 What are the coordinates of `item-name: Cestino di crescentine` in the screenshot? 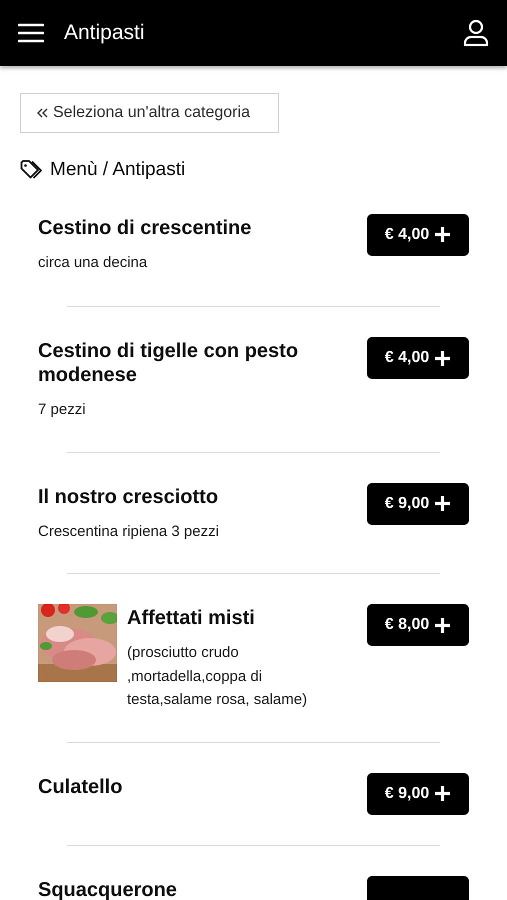 It's located at (145, 228).